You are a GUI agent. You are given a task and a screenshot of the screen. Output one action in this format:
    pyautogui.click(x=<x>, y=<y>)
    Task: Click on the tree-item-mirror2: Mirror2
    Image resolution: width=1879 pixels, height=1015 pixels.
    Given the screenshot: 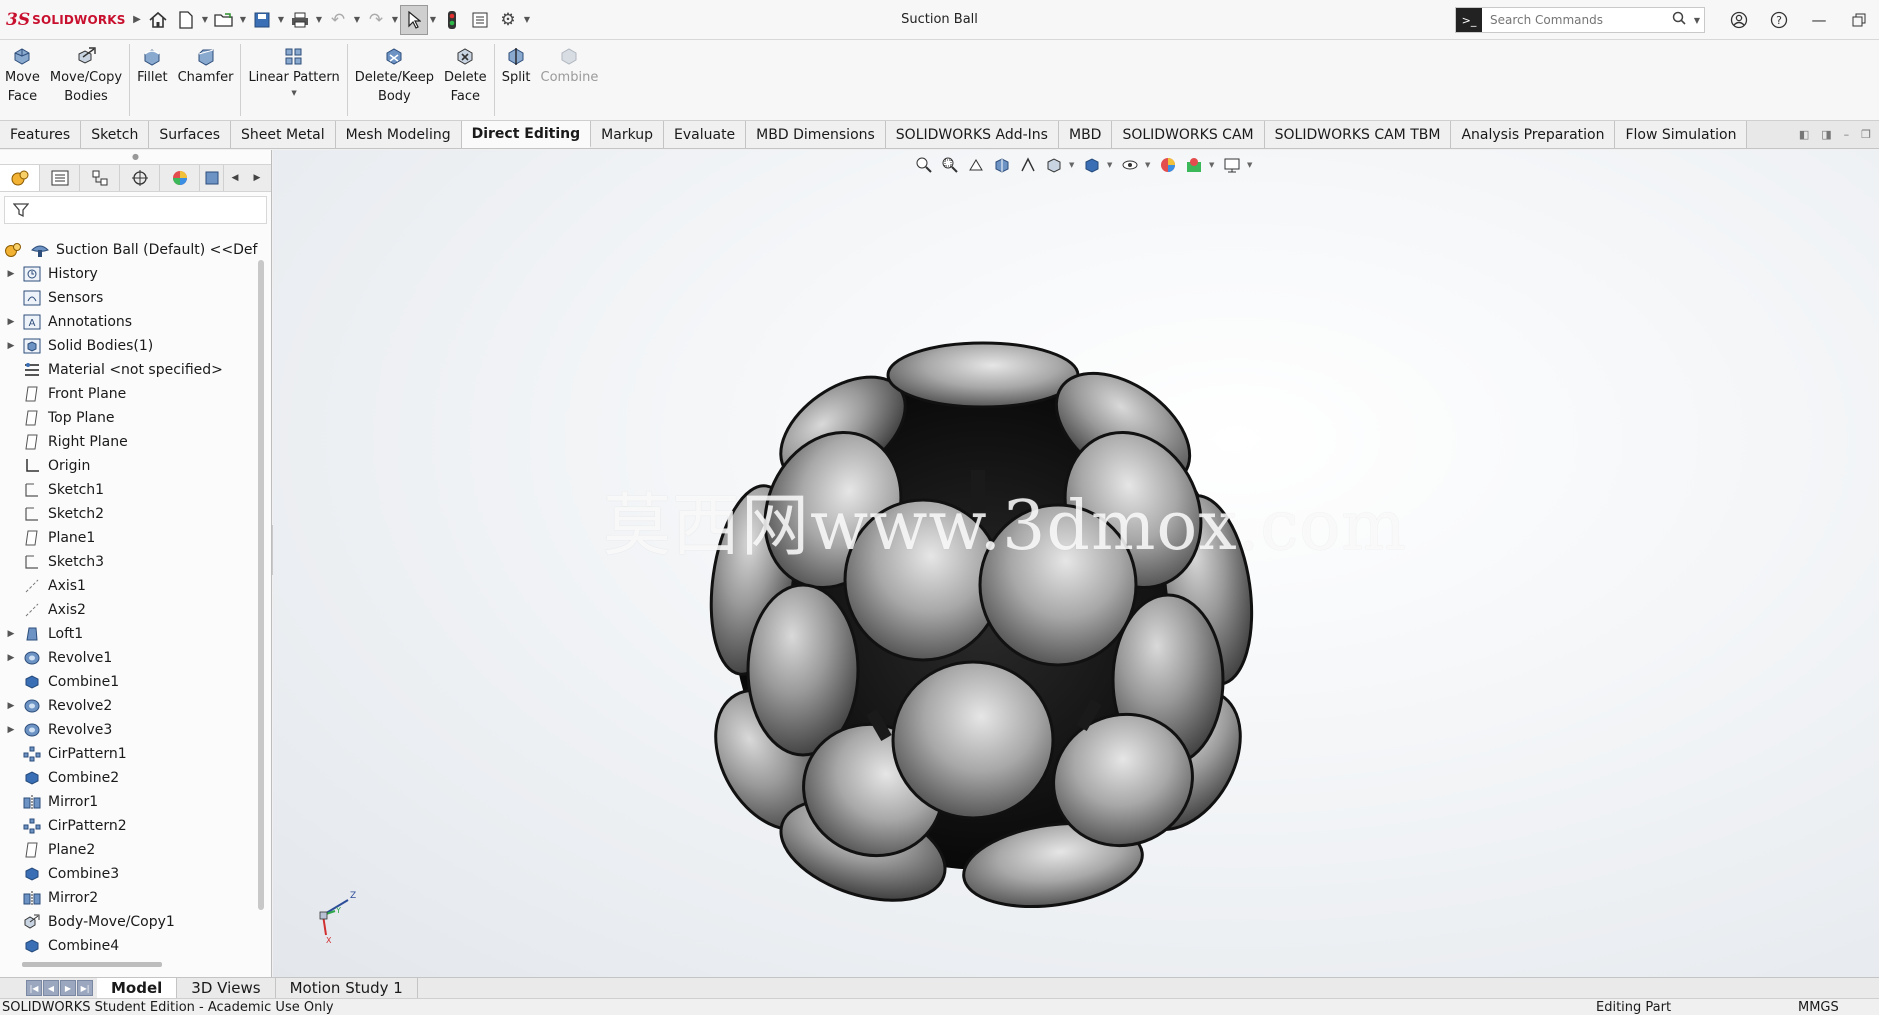 What is the action you would take?
    pyautogui.click(x=129, y=898)
    